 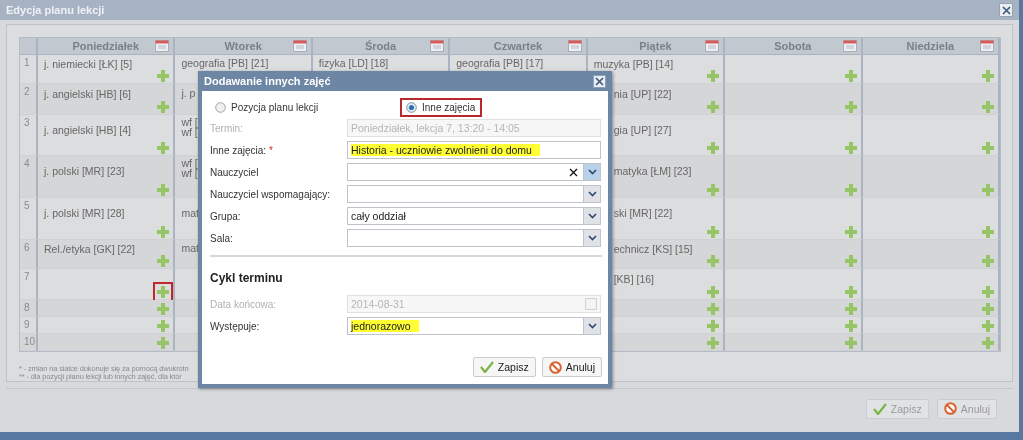 What do you see at coordinates (247, 278) in the screenshot?
I see `section-title: Cykl terminu` at bounding box center [247, 278].